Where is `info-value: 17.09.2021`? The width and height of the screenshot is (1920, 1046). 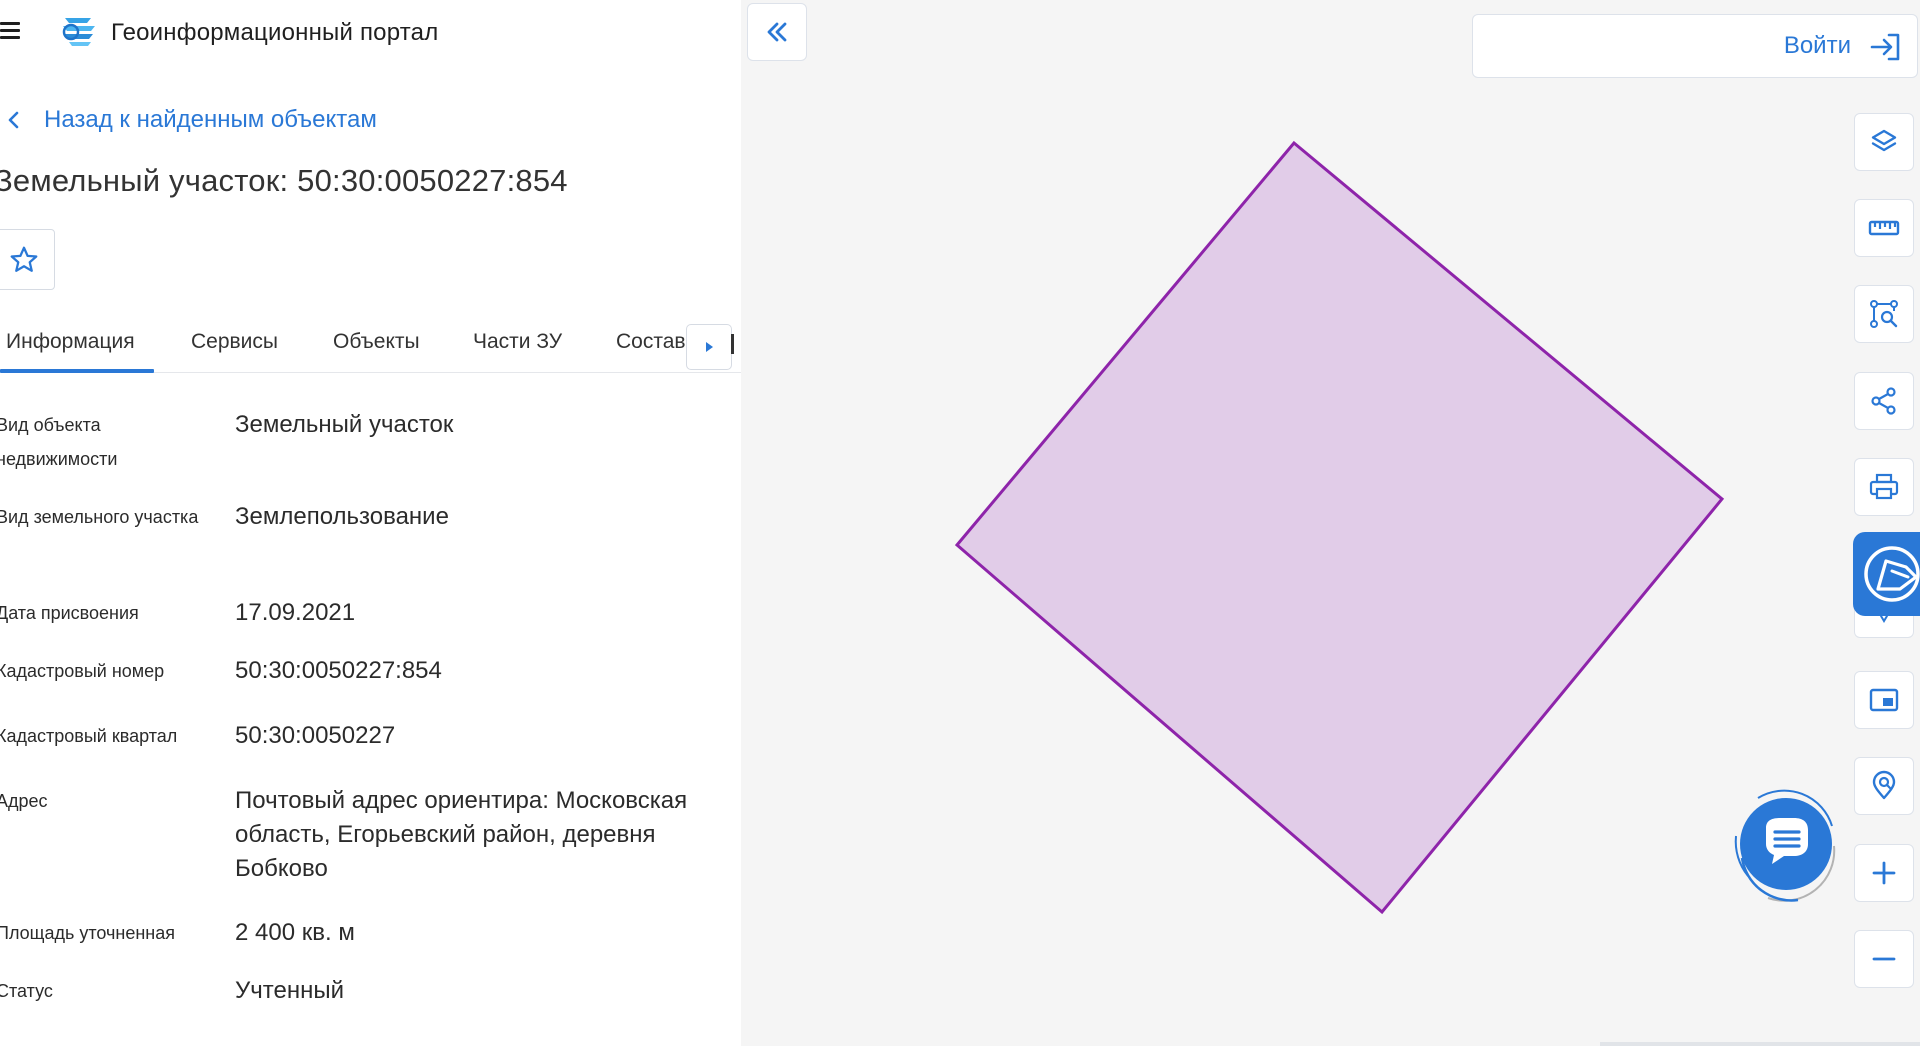
info-value: 17.09.2021 is located at coordinates (295, 612).